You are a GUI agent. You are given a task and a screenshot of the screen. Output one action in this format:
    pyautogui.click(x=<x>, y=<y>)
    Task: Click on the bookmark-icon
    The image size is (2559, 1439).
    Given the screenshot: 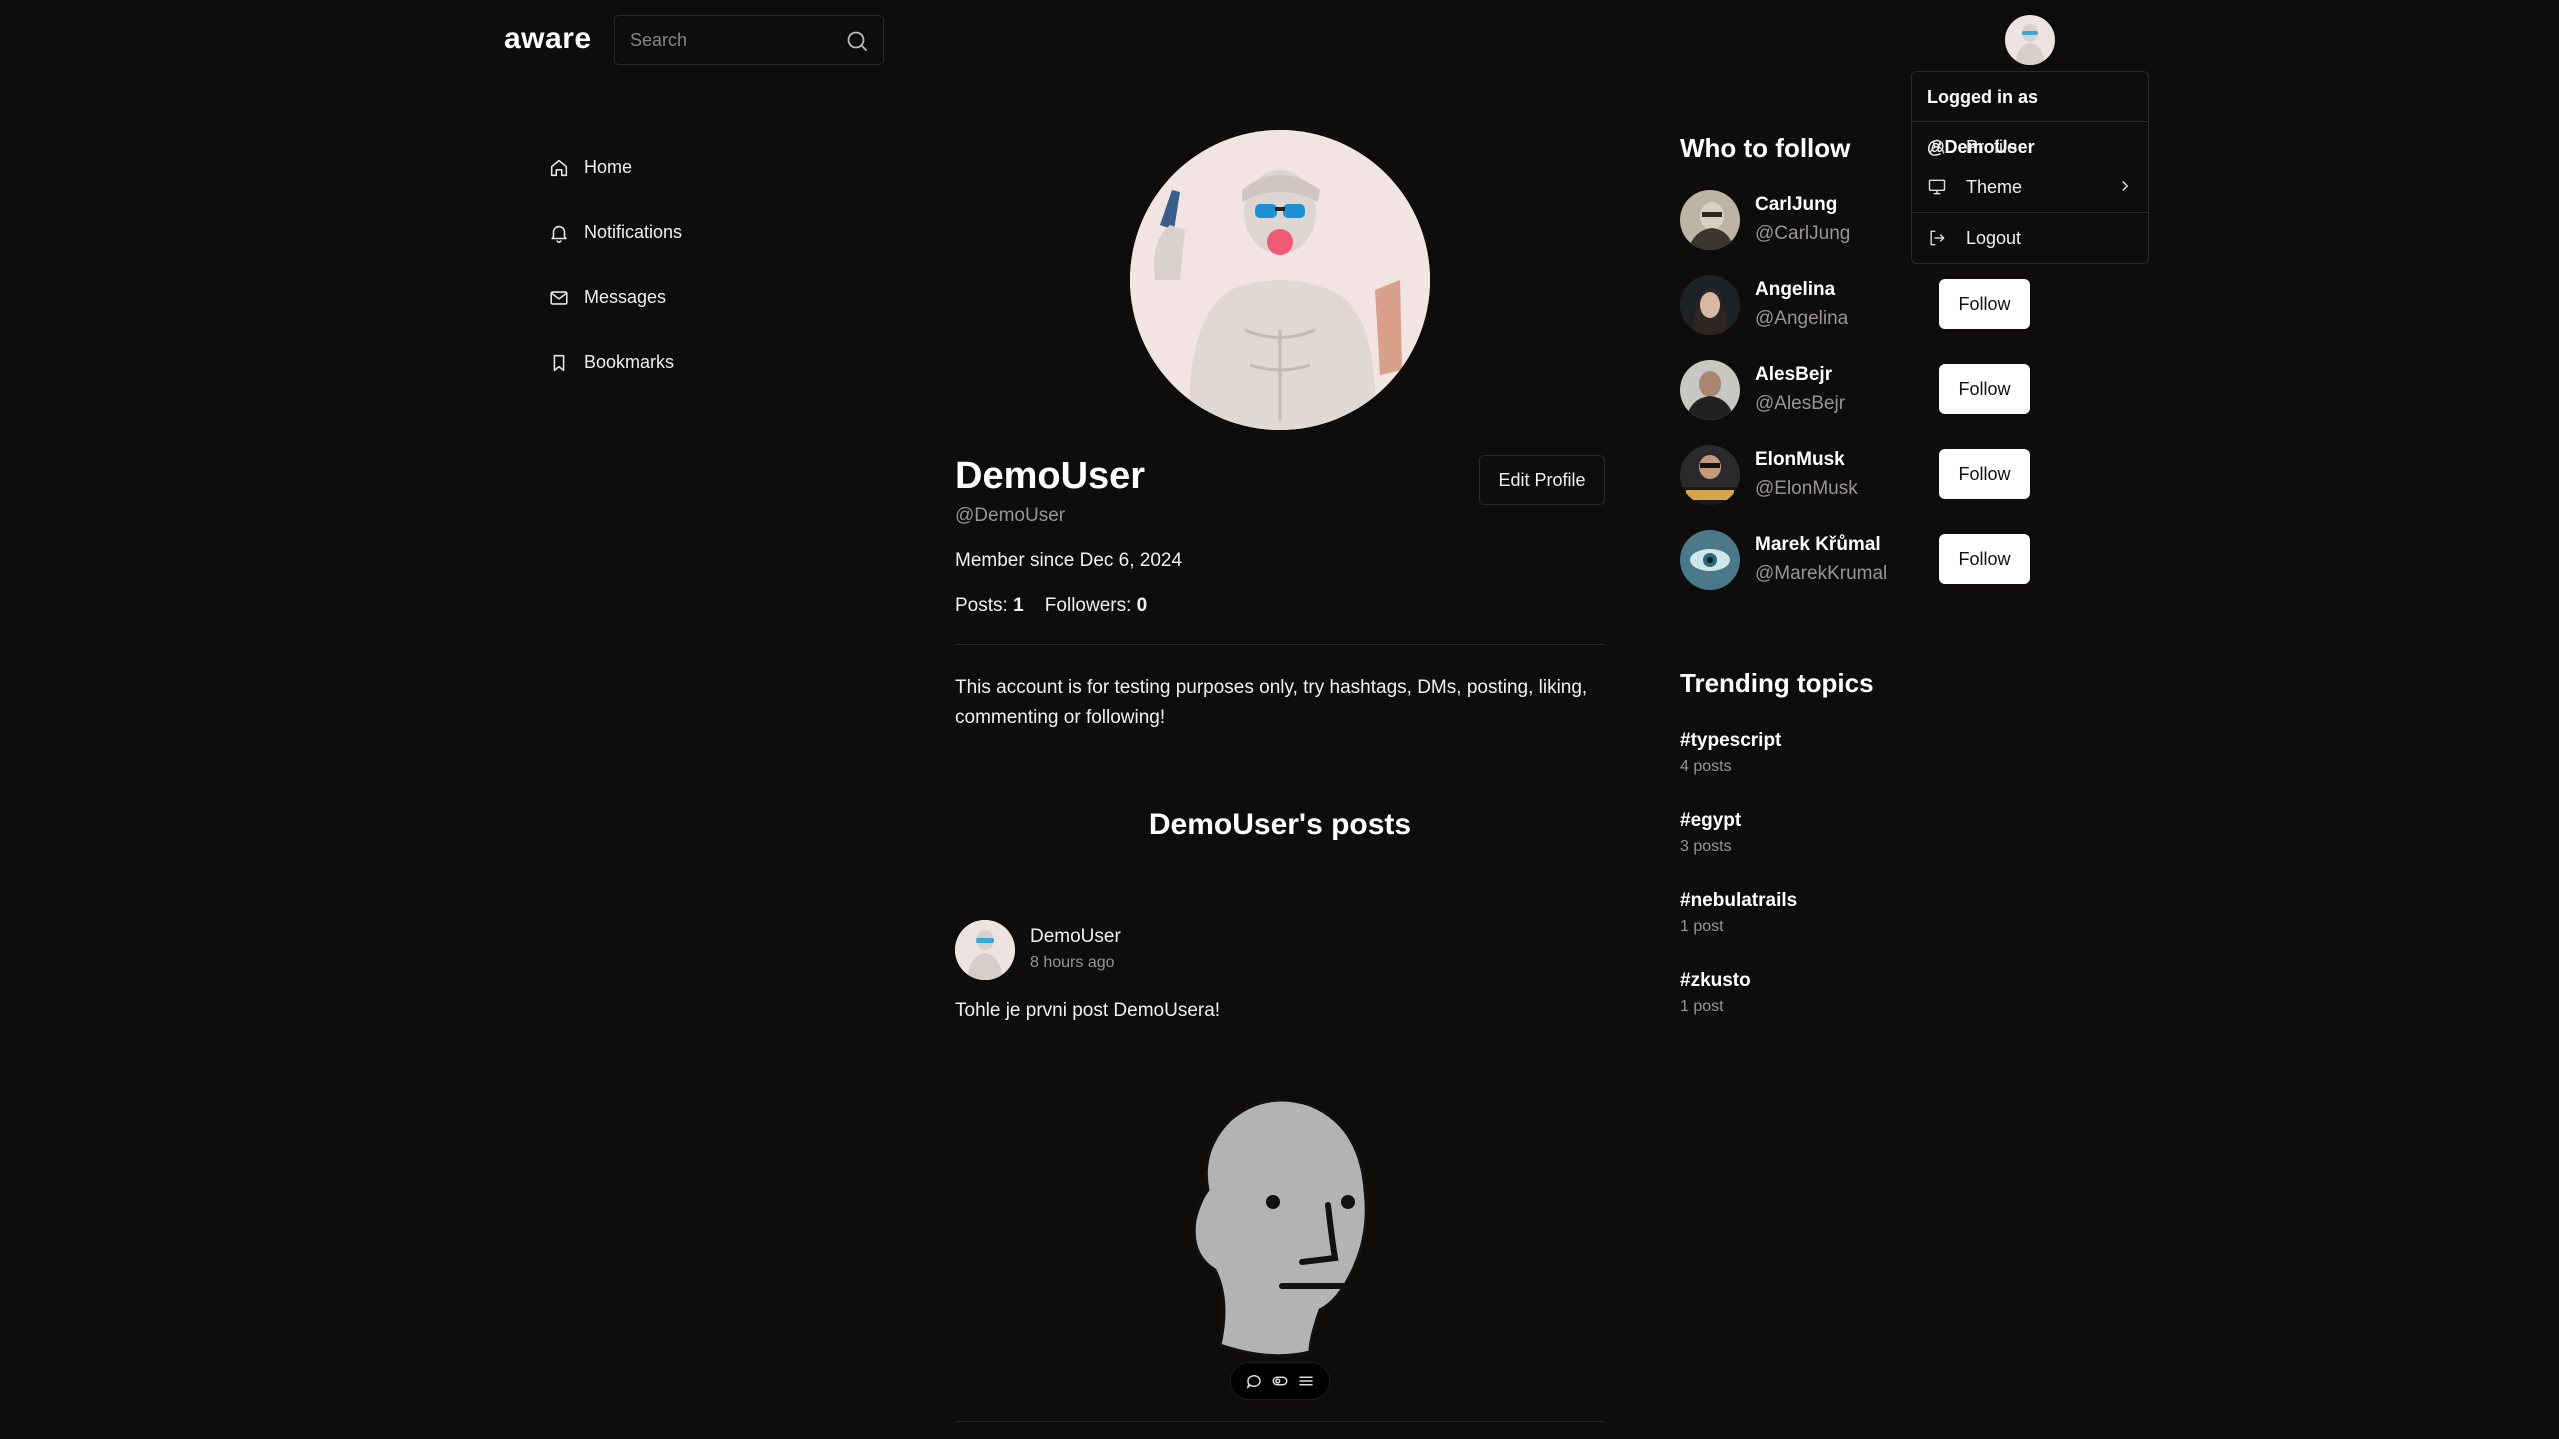 What is the action you would take?
    pyautogui.click(x=559, y=362)
    